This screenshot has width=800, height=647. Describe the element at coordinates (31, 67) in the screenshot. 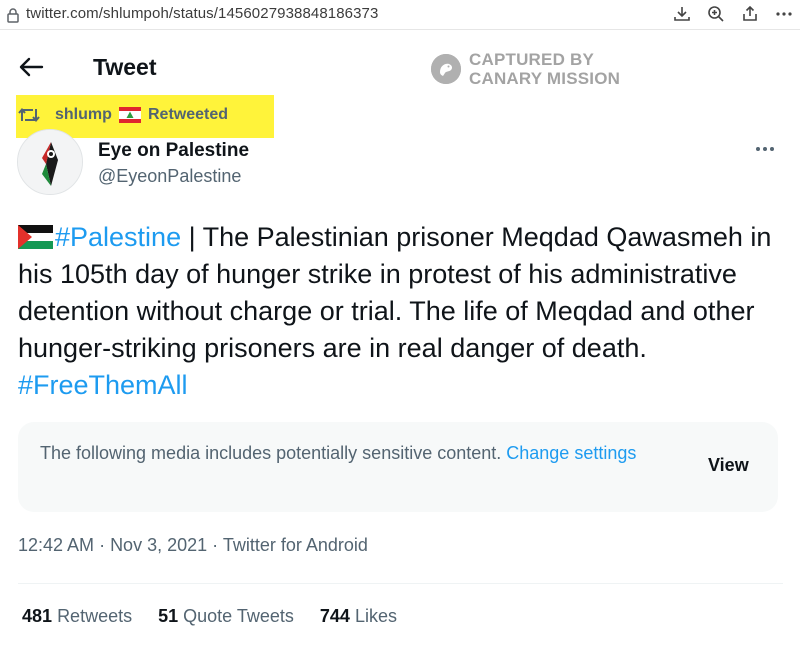

I see `back-arrow-icon` at that location.